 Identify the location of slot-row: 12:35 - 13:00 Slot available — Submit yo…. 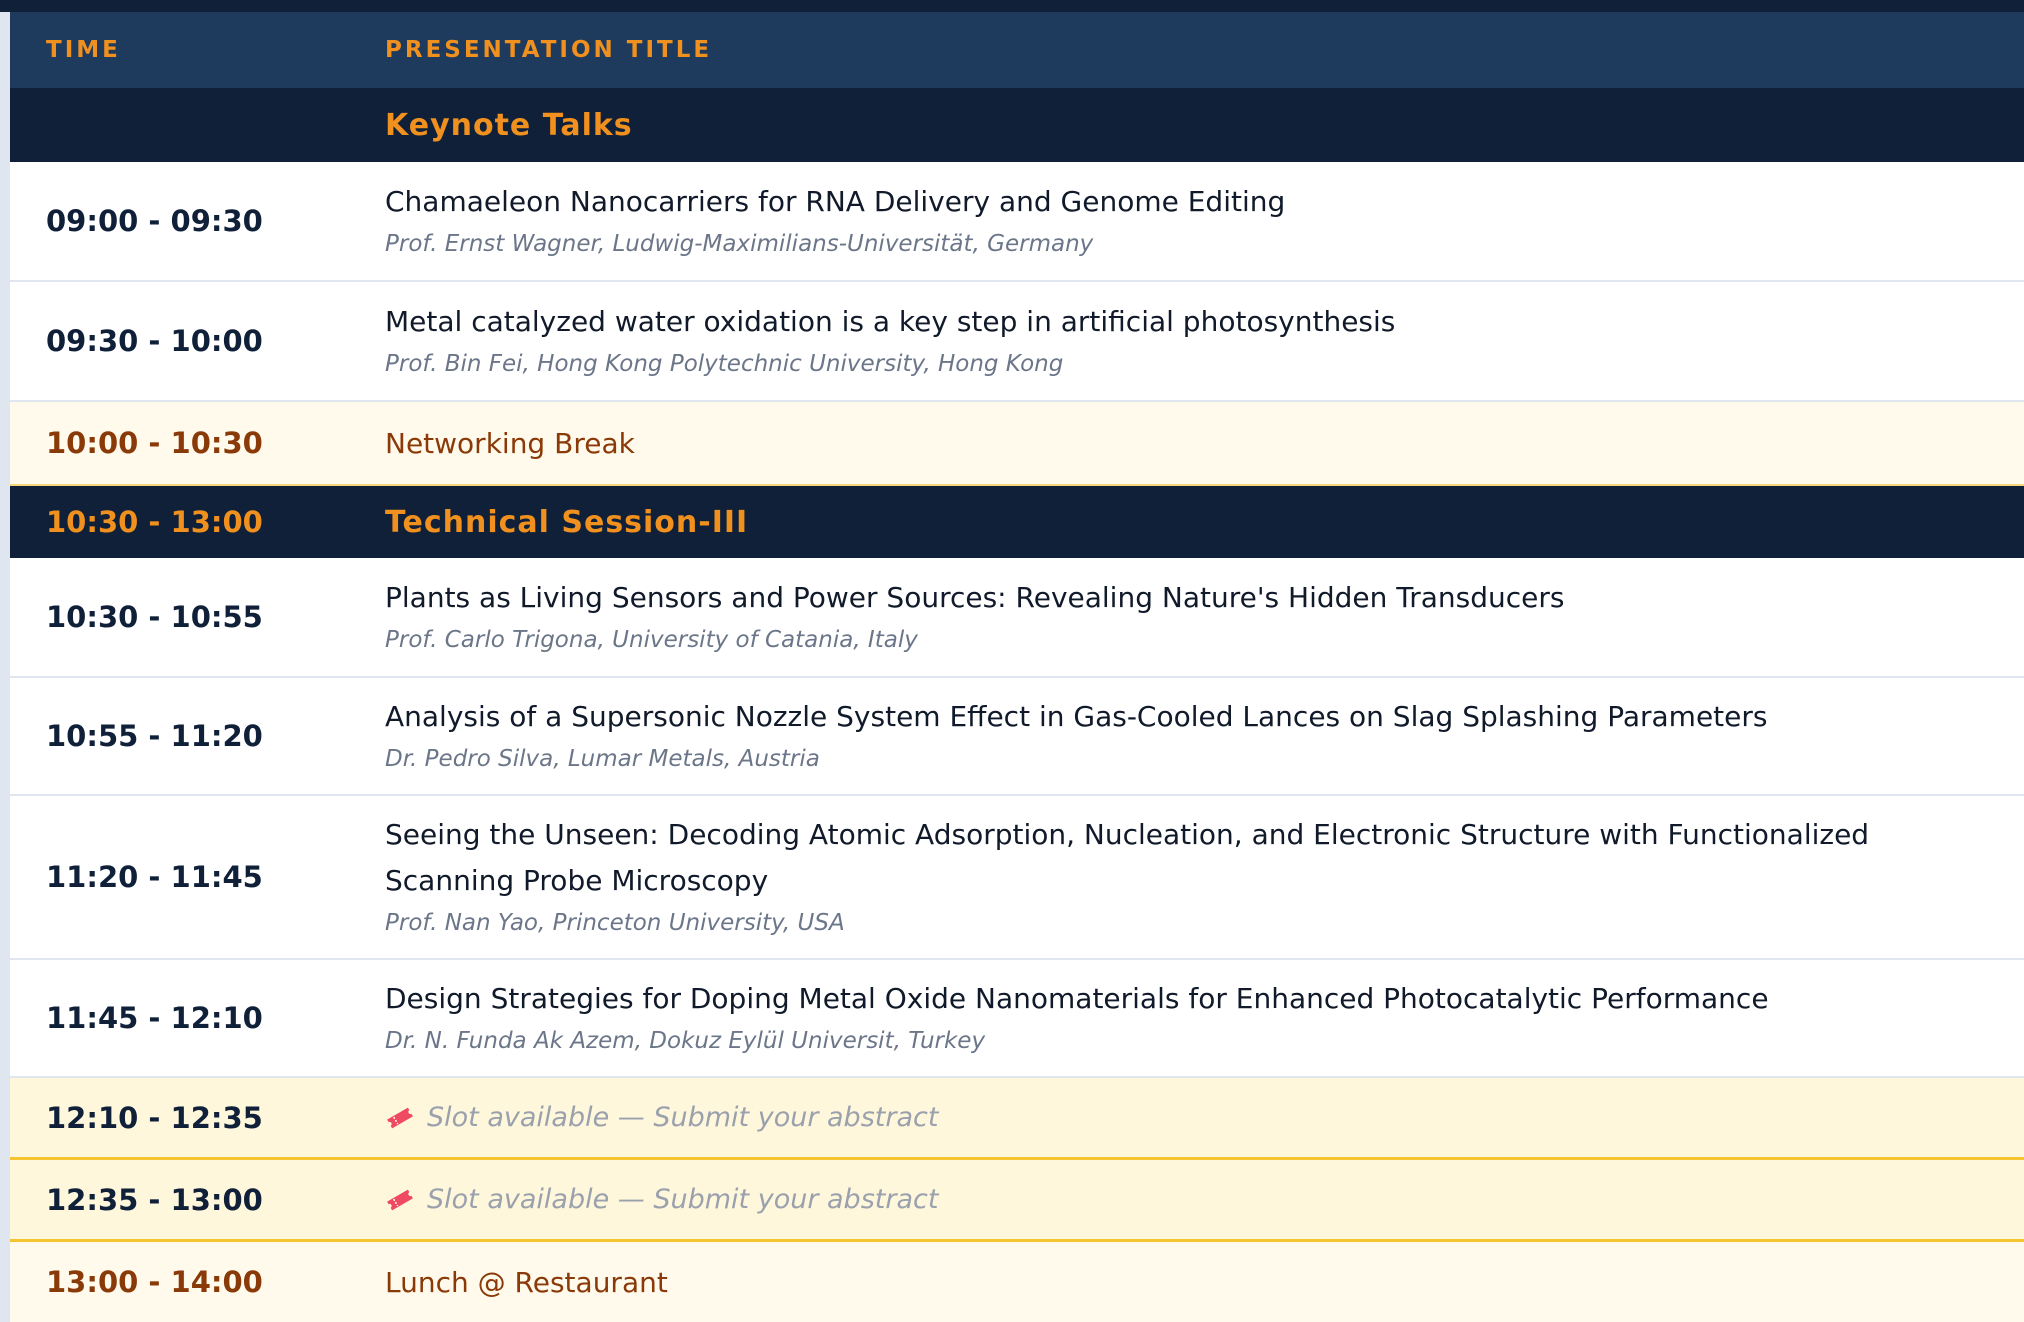
(1017, 1201).